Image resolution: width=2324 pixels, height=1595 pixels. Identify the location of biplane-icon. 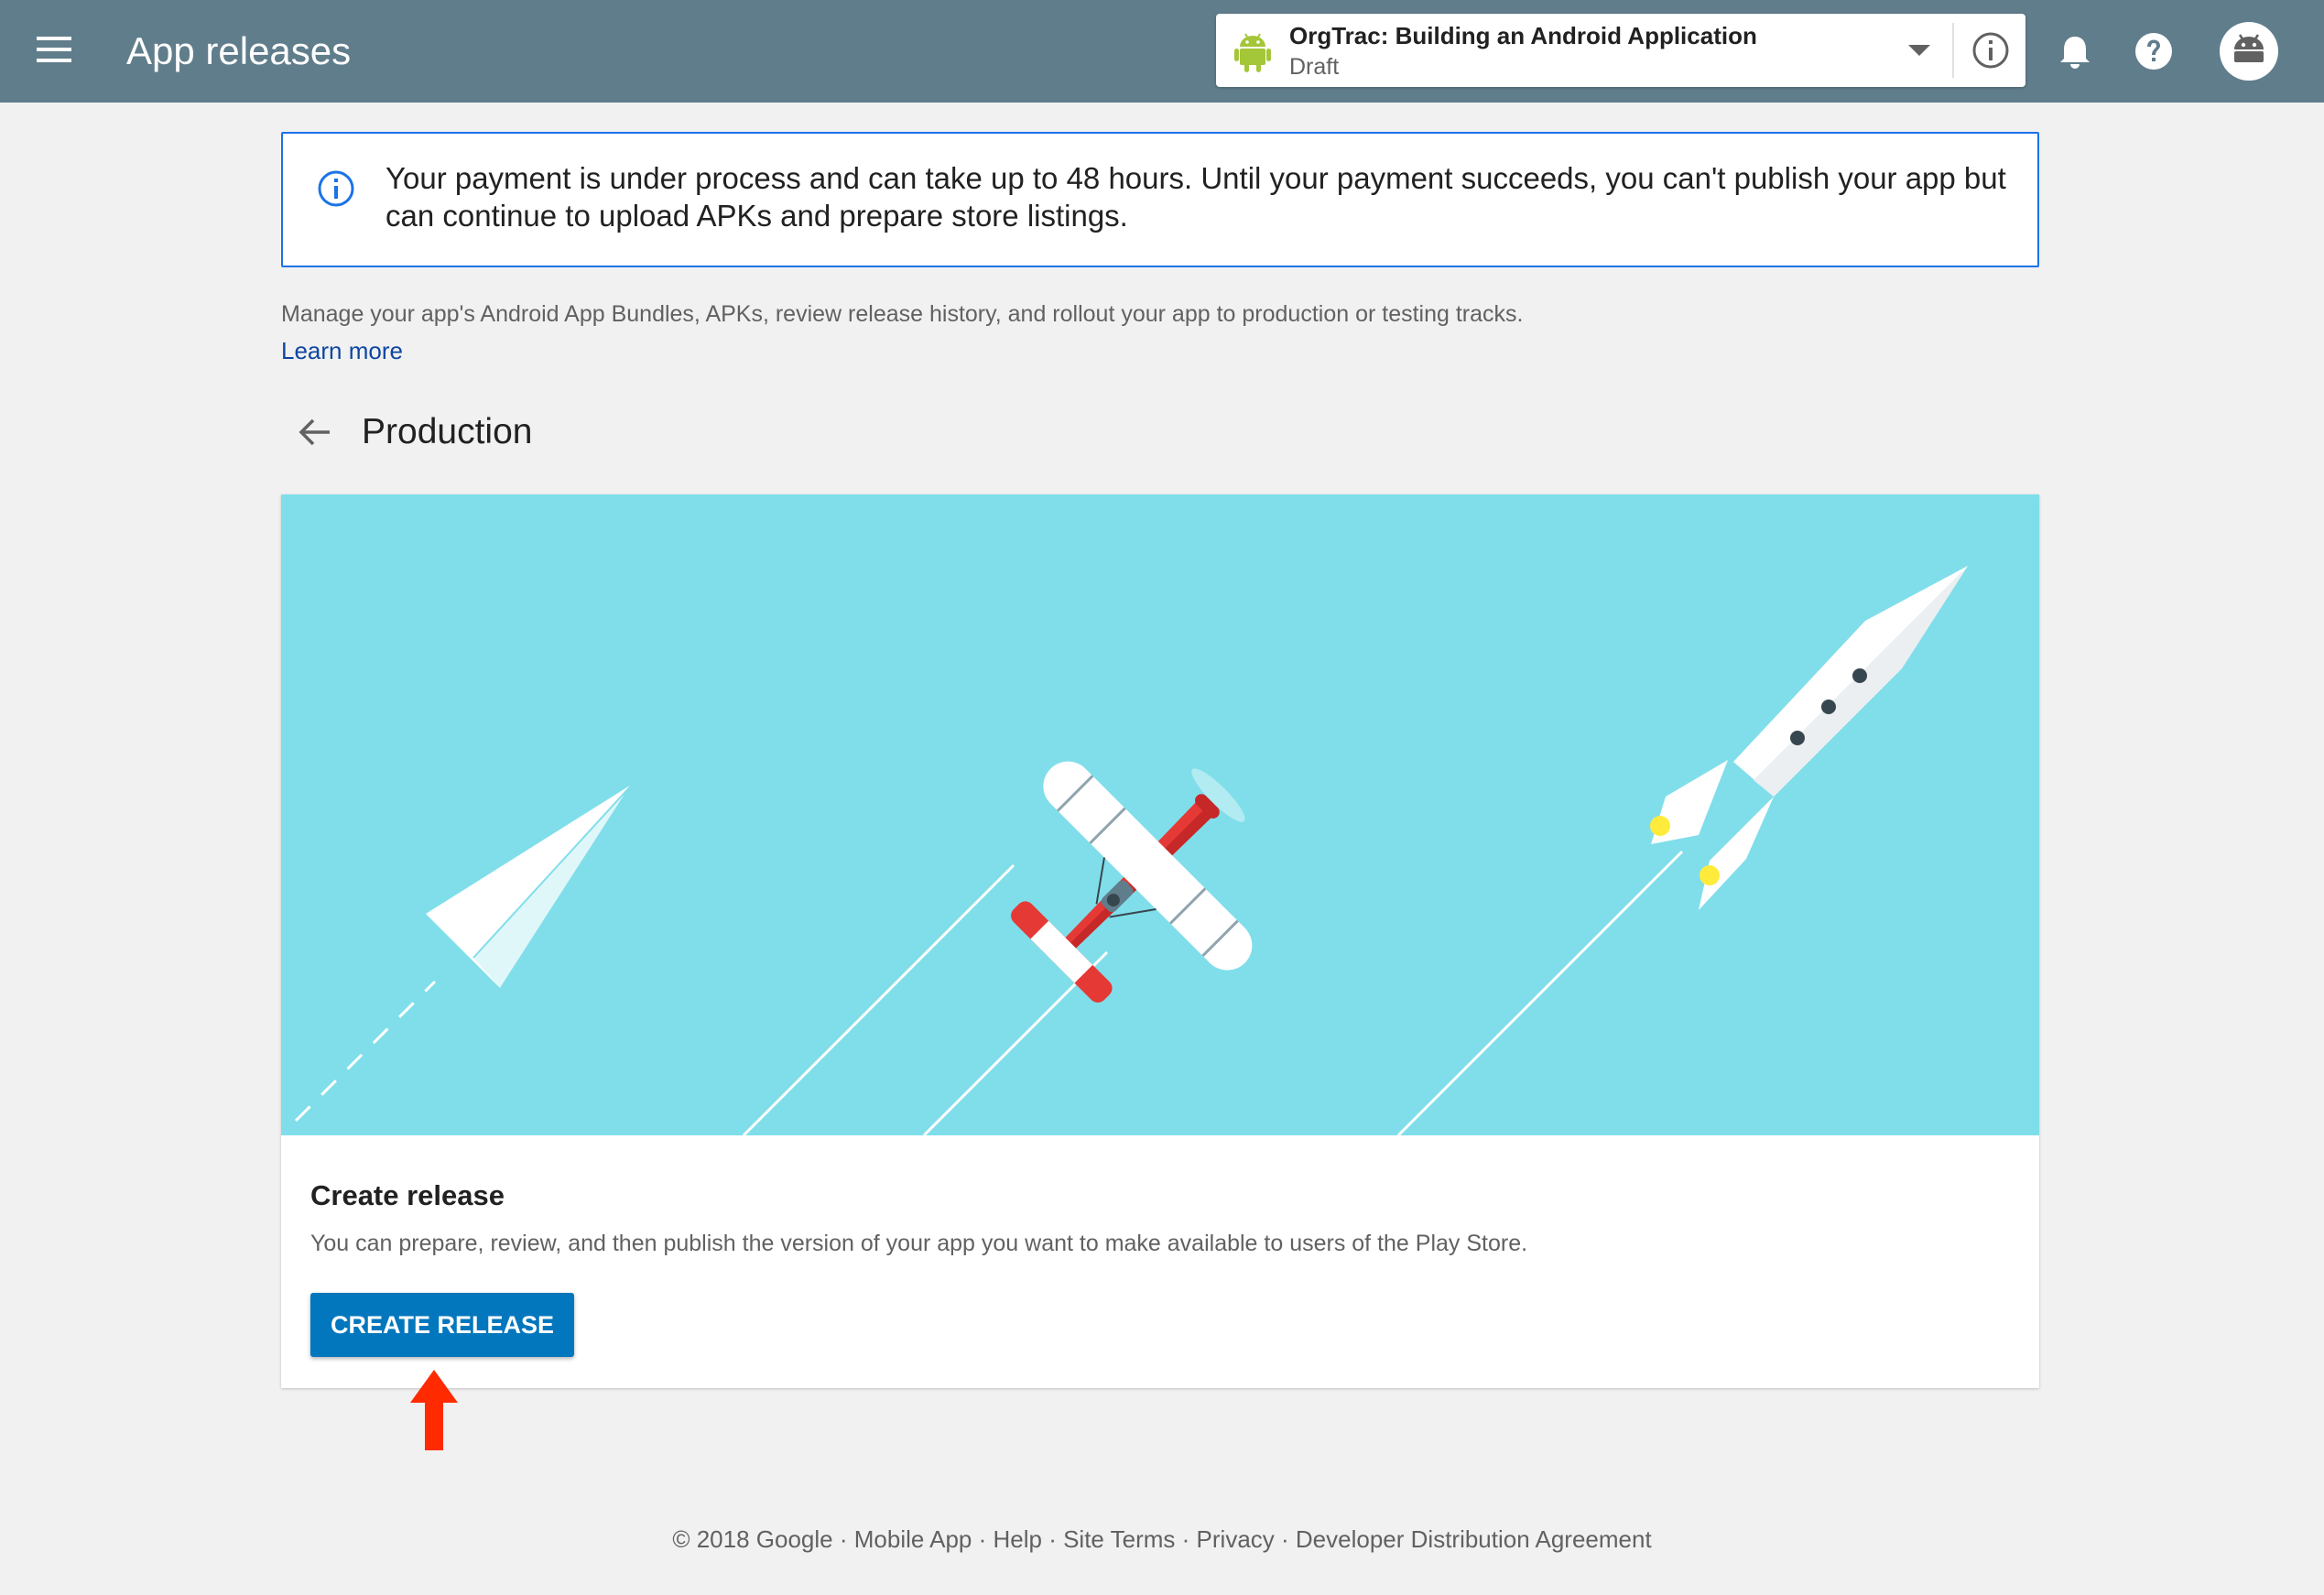
(1132, 882).